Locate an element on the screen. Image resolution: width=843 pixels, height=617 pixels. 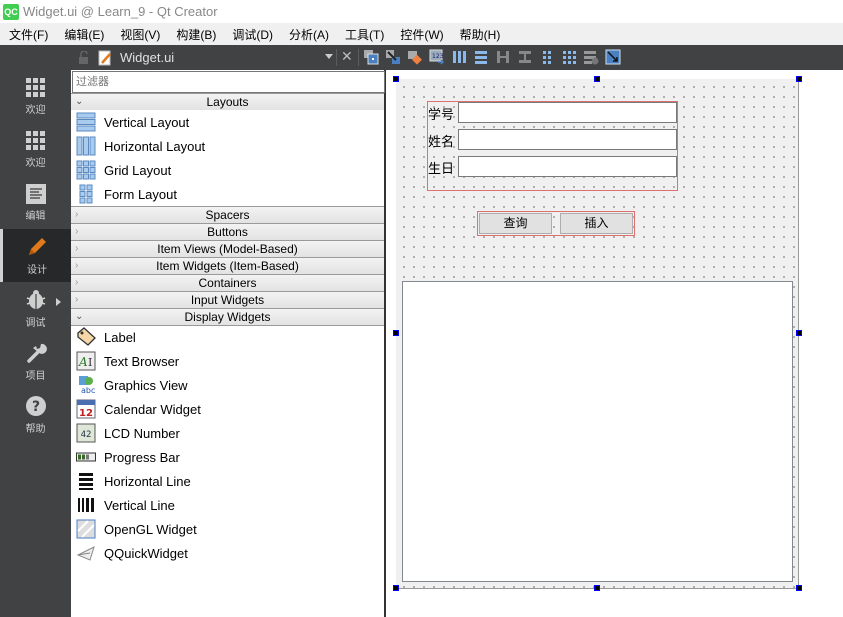
close-document-icon: ✕ is located at coordinates (347, 57).